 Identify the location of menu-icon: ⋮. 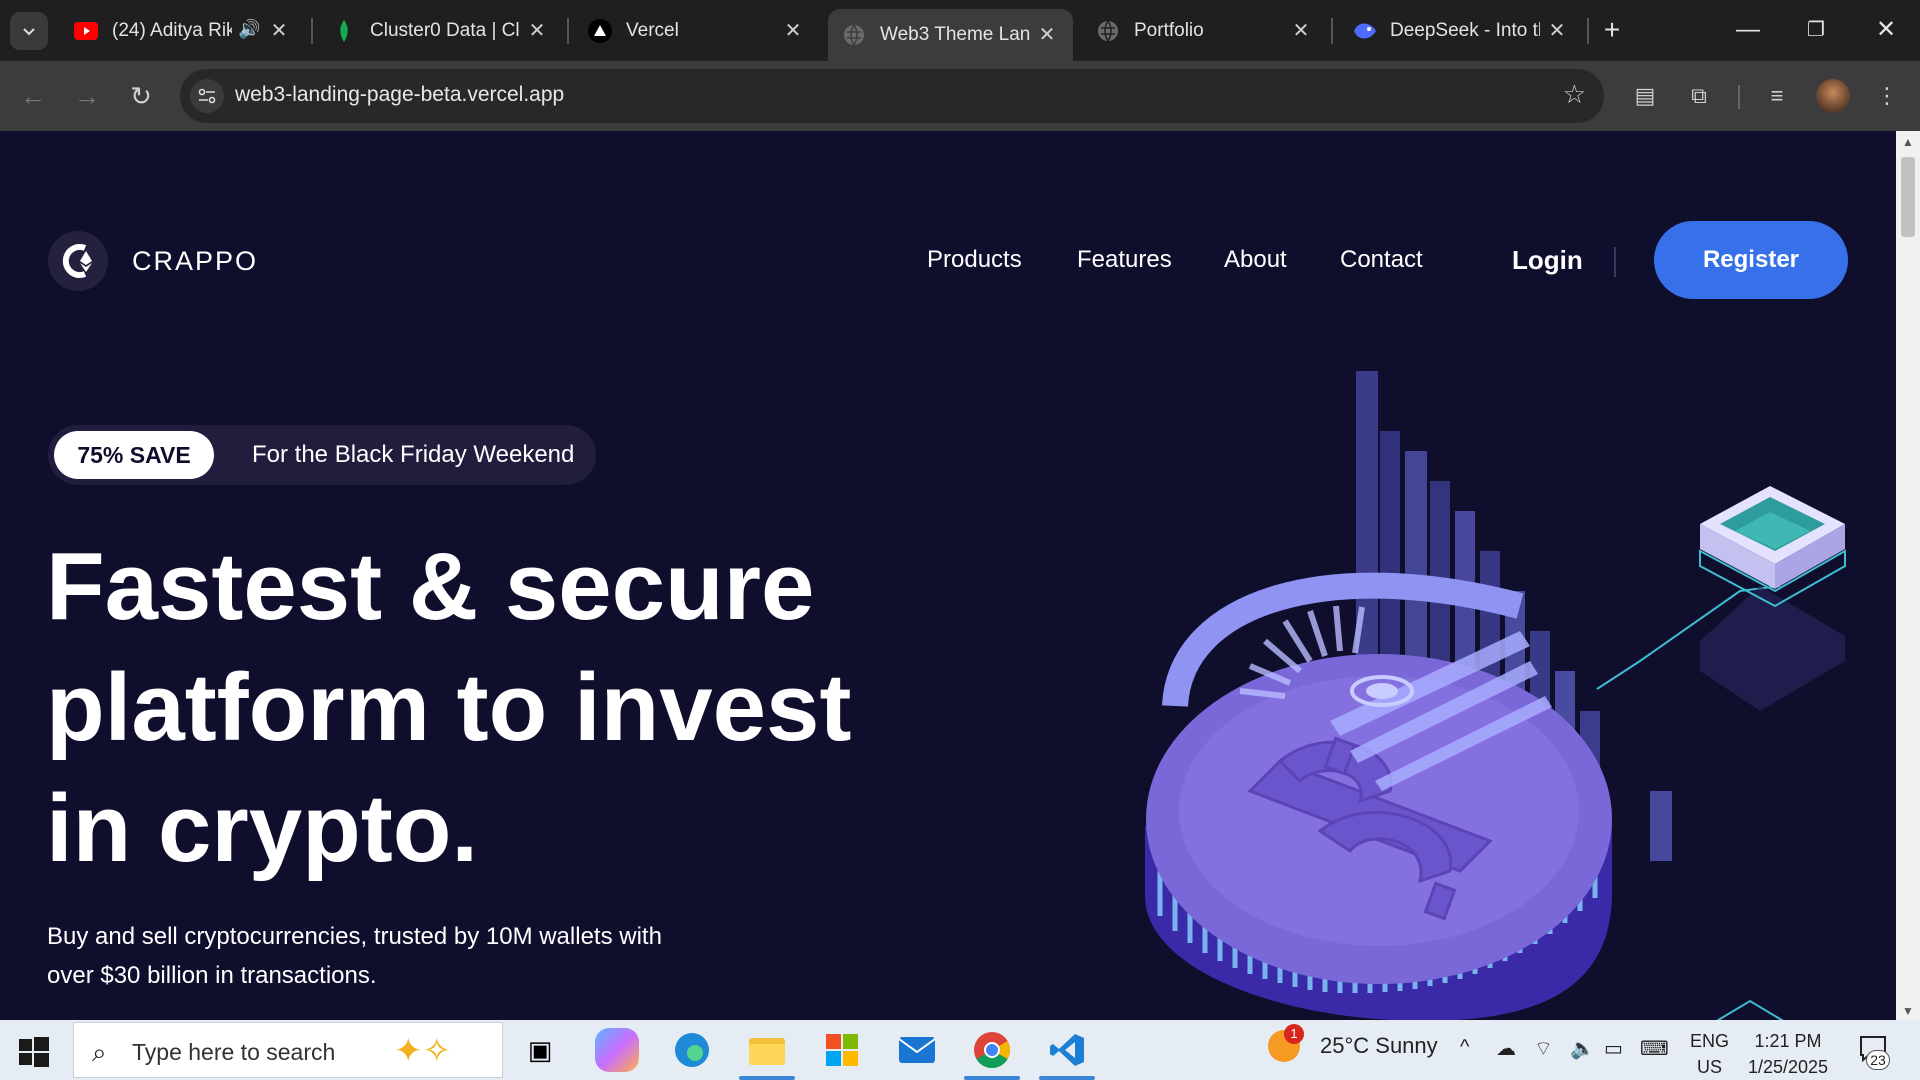
(1887, 96).